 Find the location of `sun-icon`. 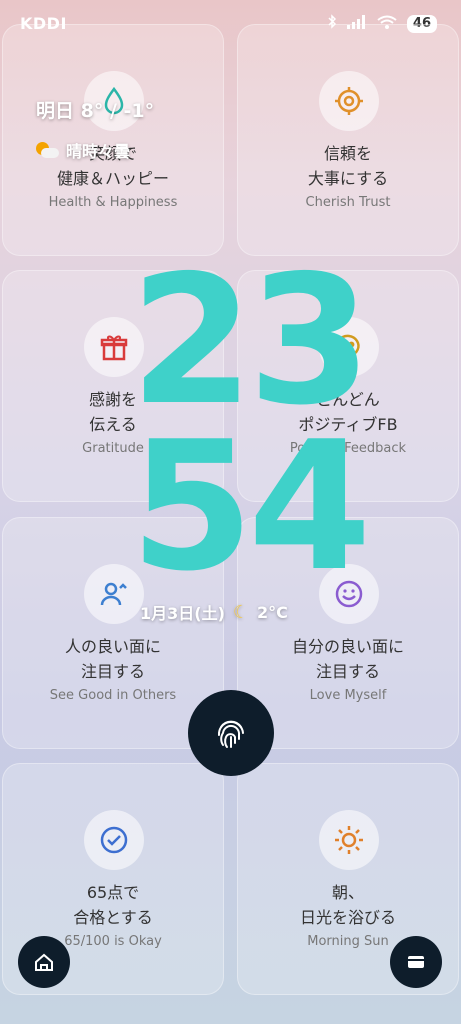

sun-icon is located at coordinates (349, 840).